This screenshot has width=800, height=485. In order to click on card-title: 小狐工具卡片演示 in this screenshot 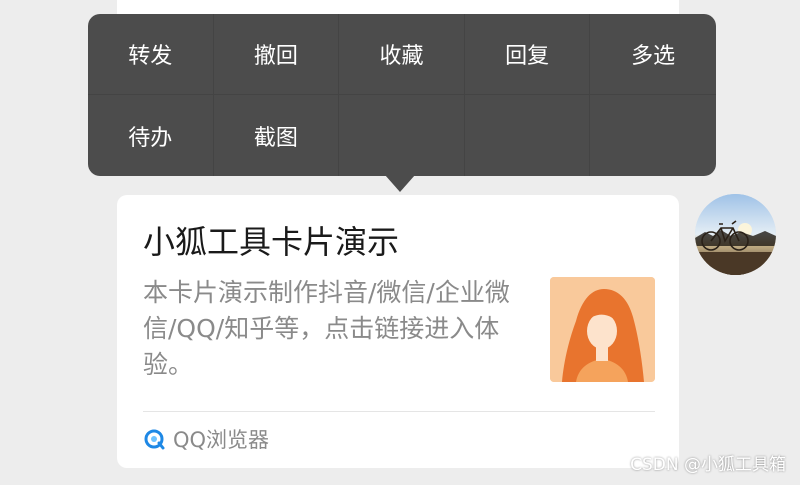, I will do `click(271, 242)`.